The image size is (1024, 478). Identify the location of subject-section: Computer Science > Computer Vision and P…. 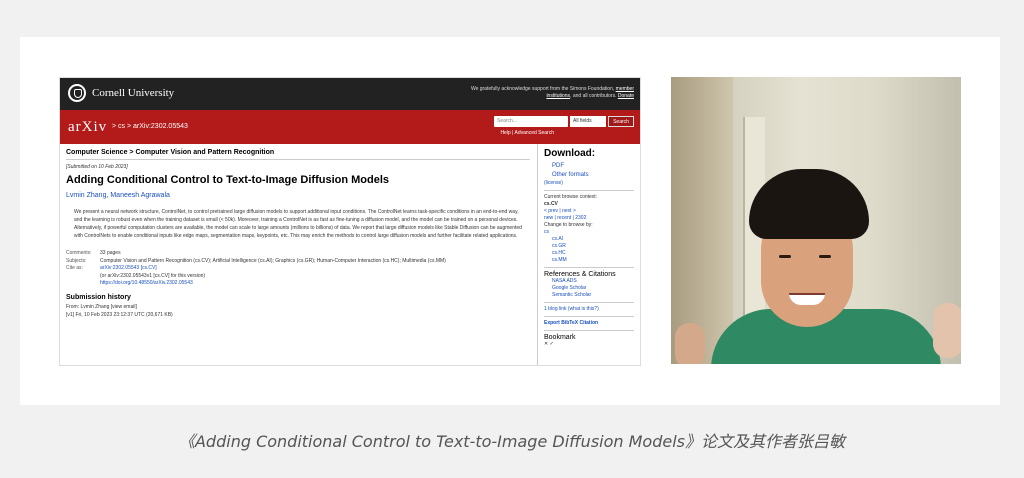
(298, 152).